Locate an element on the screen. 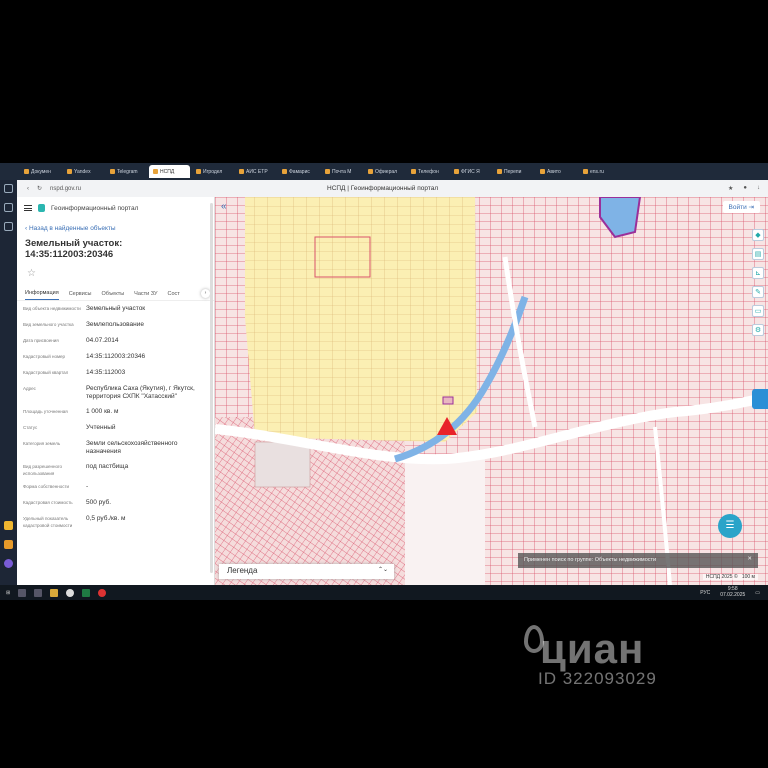 The height and width of the screenshot is (768, 768). field-label: Вид земельного участка is located at coordinates (48, 324).